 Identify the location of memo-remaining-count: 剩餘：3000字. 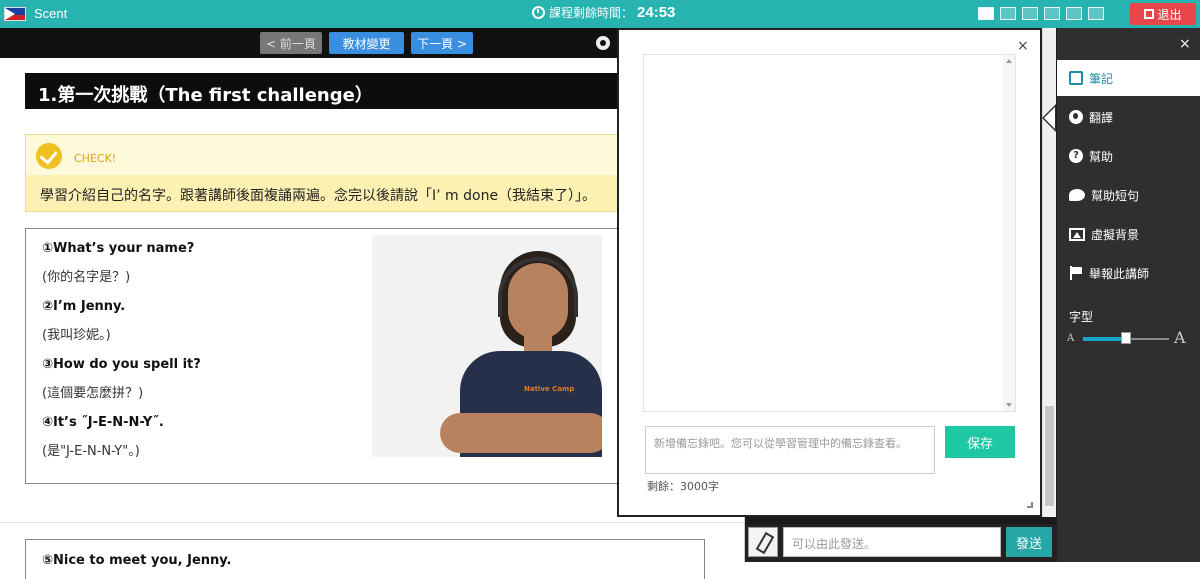
(683, 486).